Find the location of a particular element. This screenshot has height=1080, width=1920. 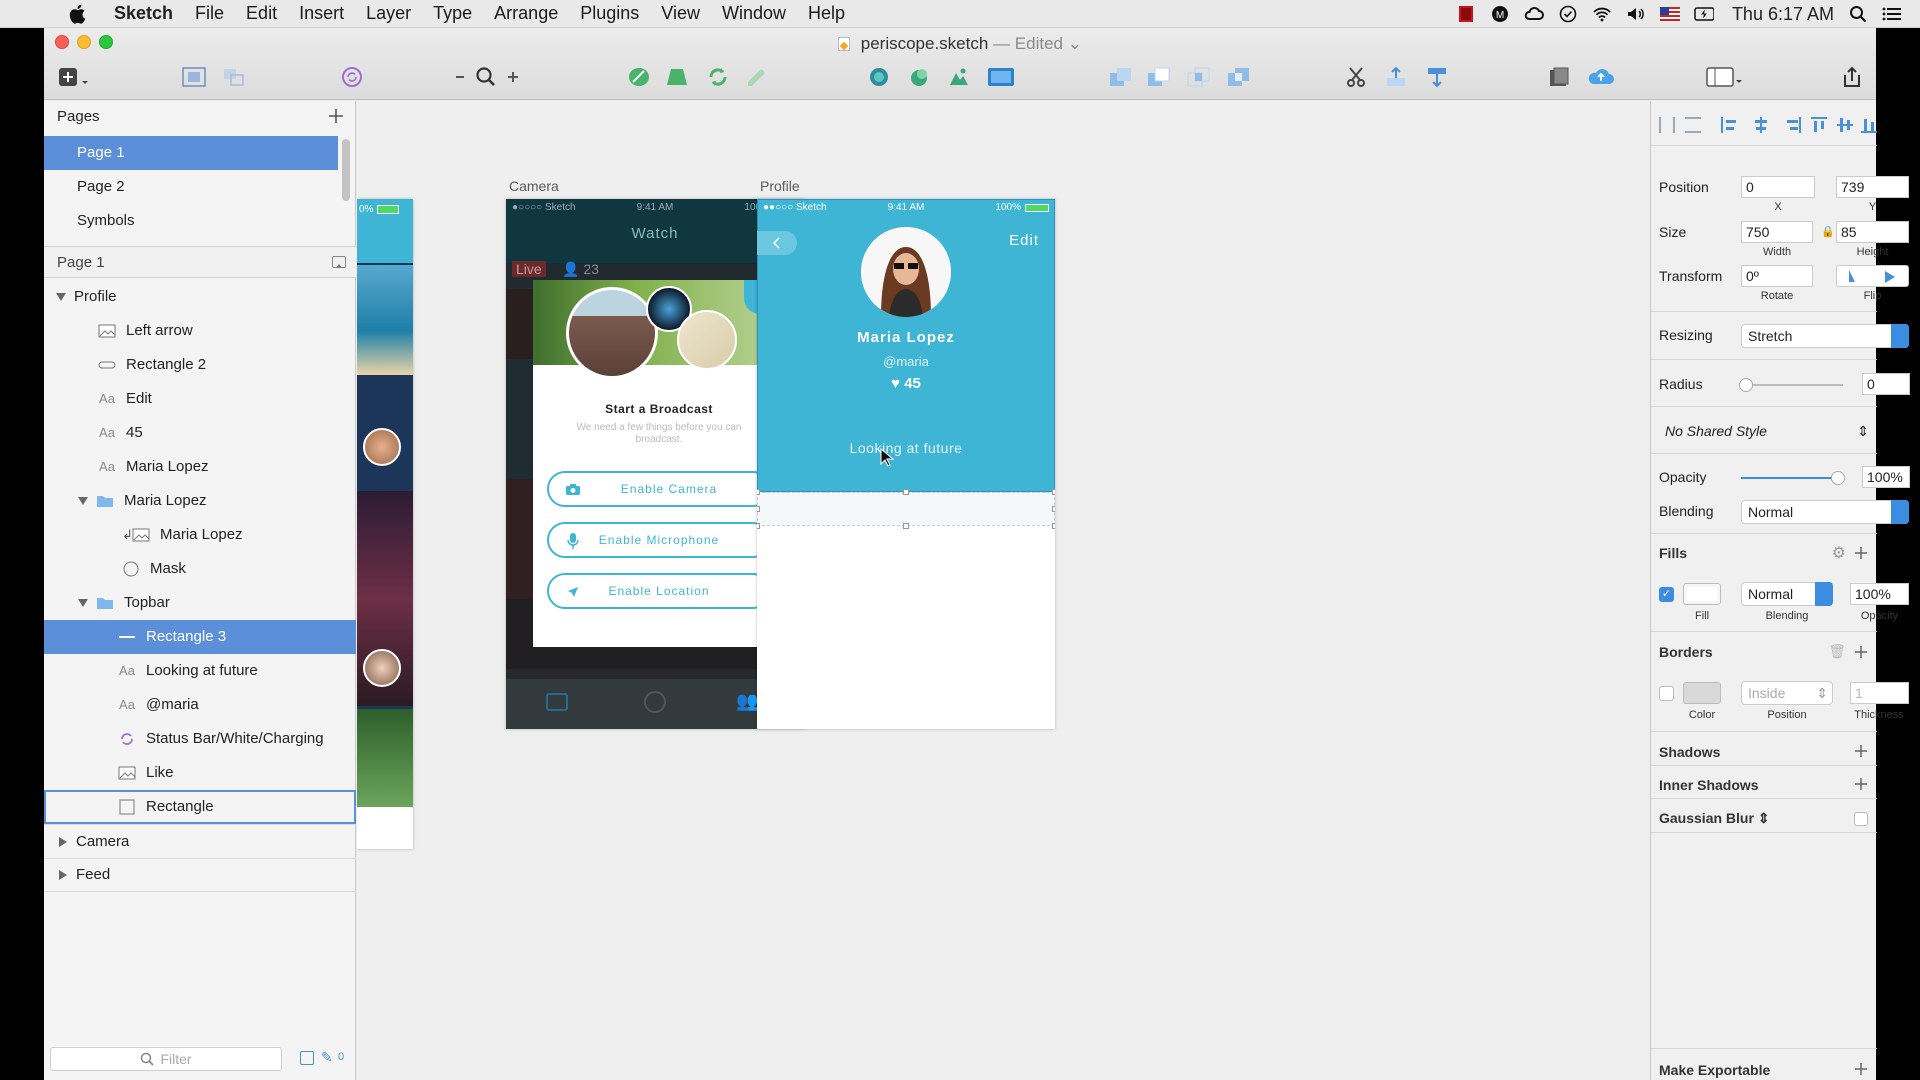

radius-input: 0 is located at coordinates (1886, 384).